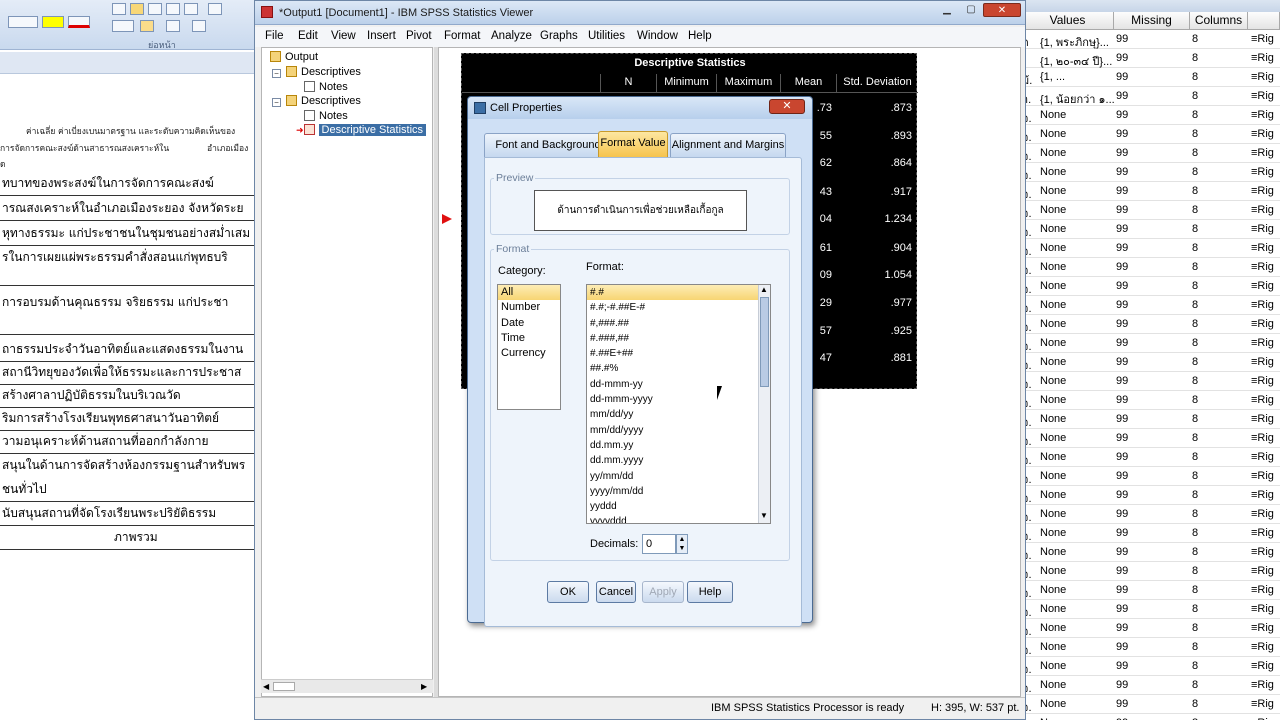 This screenshot has height=720, width=1280. I want to click on minimize-icon: ▁, so click(947, 10).